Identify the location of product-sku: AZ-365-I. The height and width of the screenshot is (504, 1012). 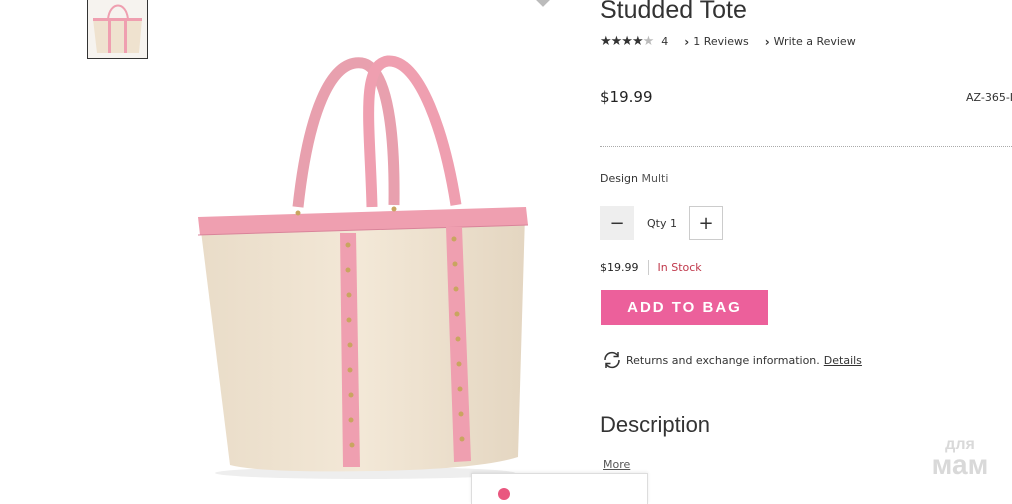
(989, 97).